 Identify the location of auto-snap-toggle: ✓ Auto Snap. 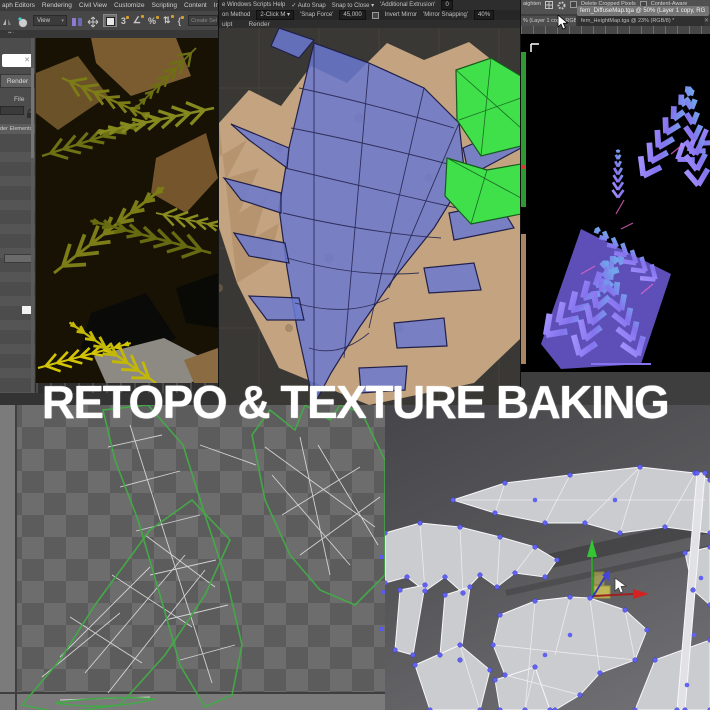
(308, 5).